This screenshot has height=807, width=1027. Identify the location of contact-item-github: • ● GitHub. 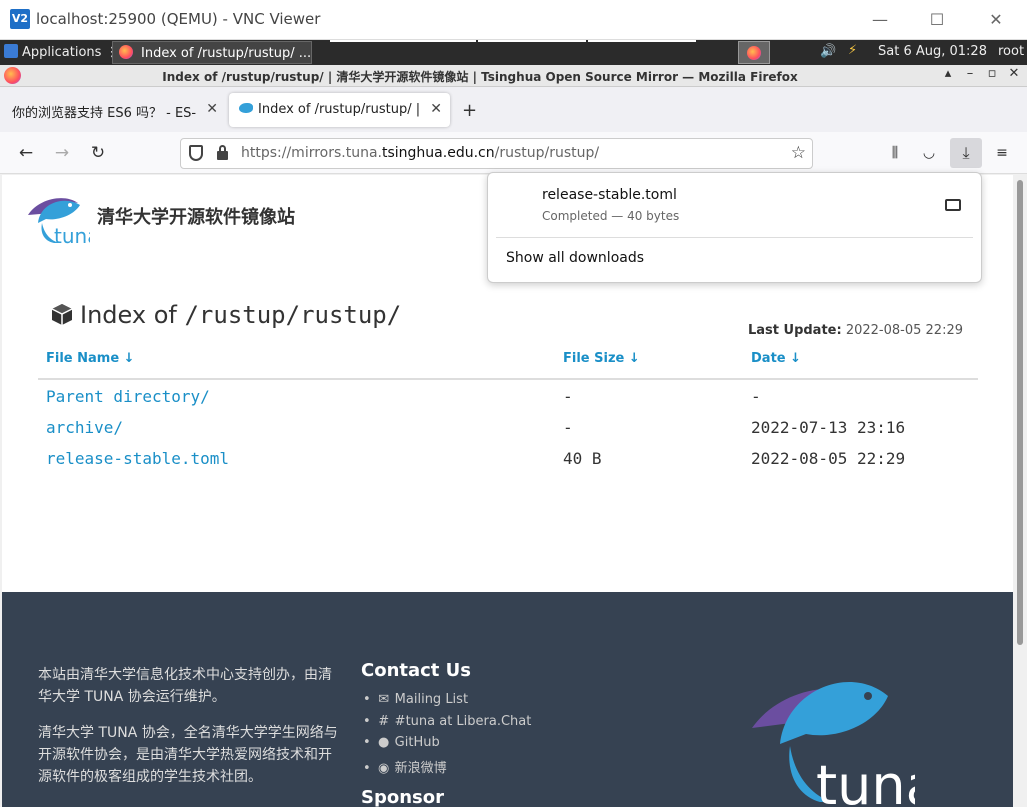
(447, 746).